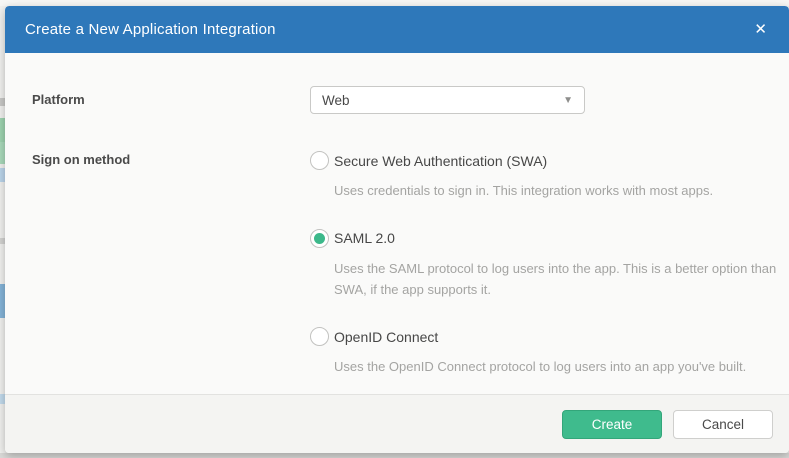  Describe the element at coordinates (549, 238) in the screenshot. I see `option-saml-selector: SAML 2.0` at that location.